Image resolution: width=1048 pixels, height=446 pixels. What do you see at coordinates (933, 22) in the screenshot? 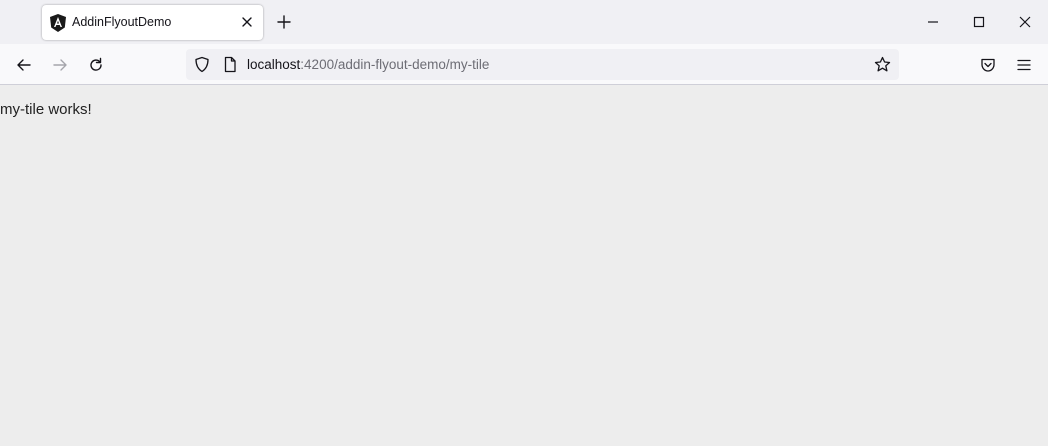
I see `minimize-icon` at bounding box center [933, 22].